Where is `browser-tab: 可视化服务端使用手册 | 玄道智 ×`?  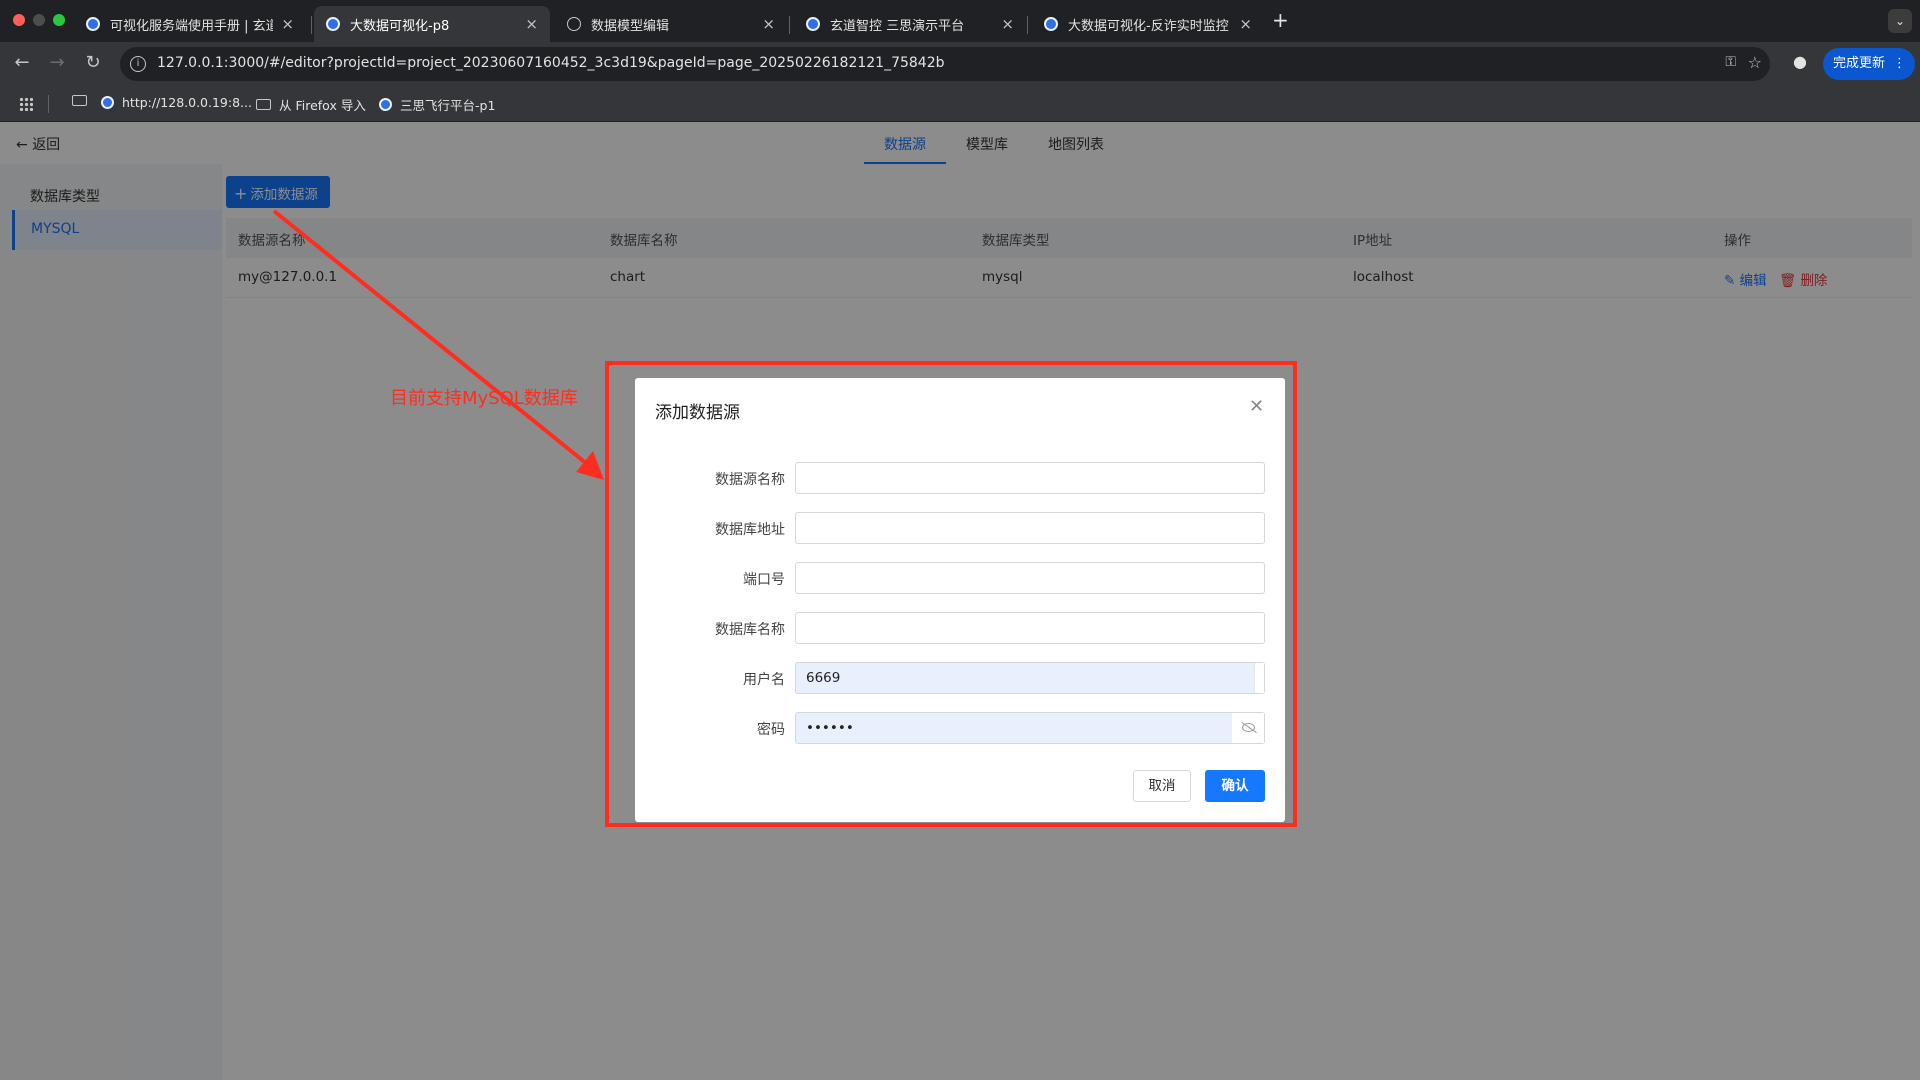 browser-tab: 可视化服务端使用手册 | 玄道智 × is located at coordinates (190, 24).